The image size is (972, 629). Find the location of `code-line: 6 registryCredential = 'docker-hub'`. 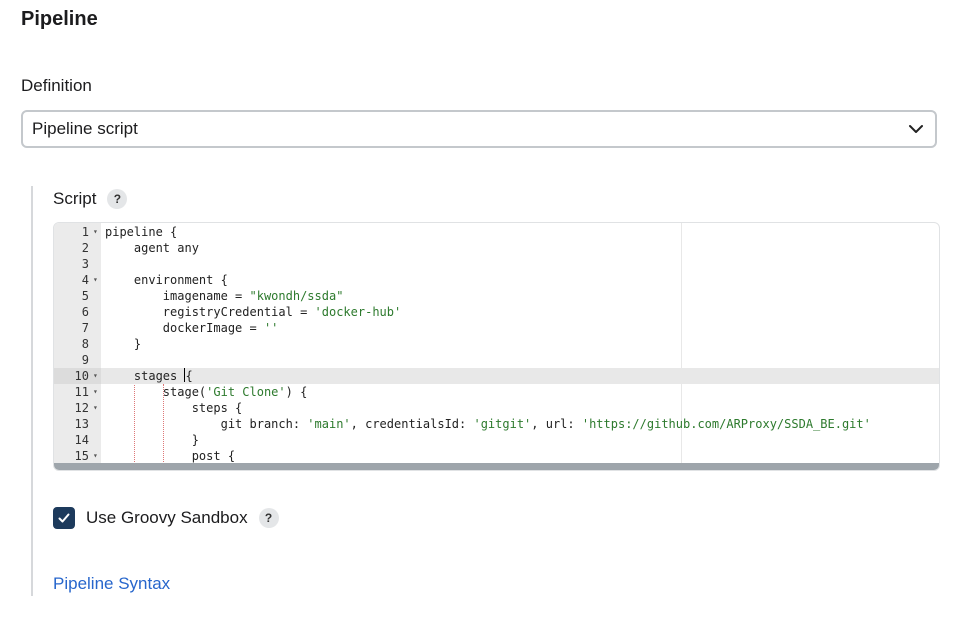

code-line: 6 registryCredential = 'docker-hub' is located at coordinates (496, 312).